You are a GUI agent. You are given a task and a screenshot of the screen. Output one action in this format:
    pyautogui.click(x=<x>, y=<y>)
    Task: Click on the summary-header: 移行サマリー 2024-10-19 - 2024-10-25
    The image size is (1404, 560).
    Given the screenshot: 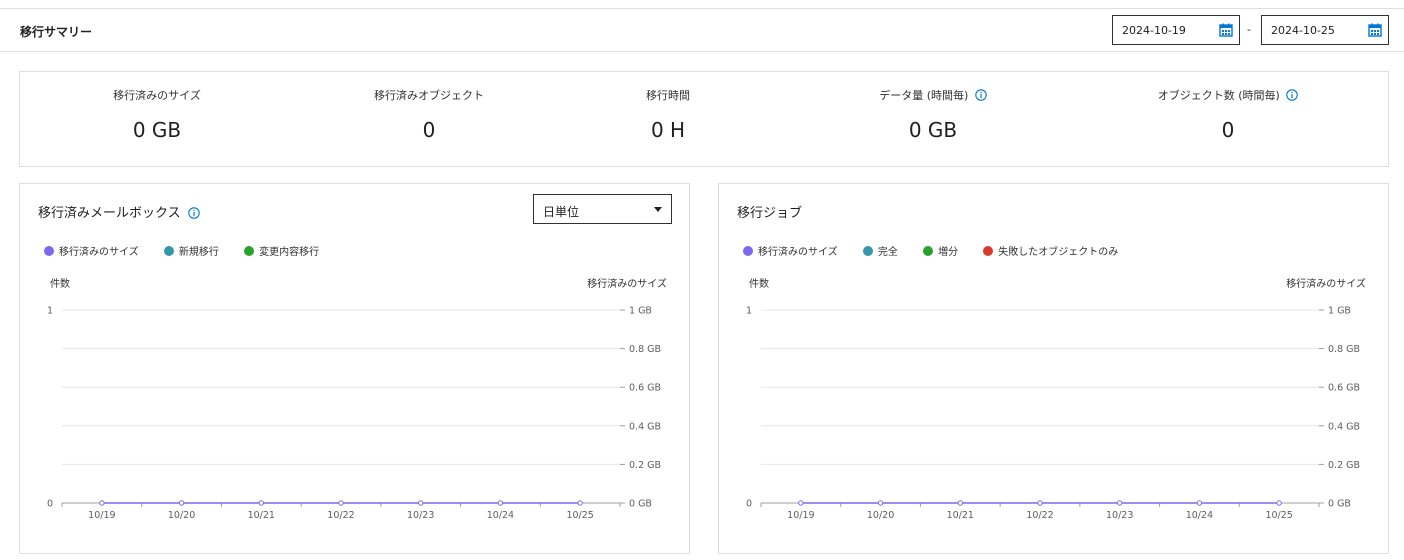 What is the action you would take?
    pyautogui.click(x=702, y=30)
    